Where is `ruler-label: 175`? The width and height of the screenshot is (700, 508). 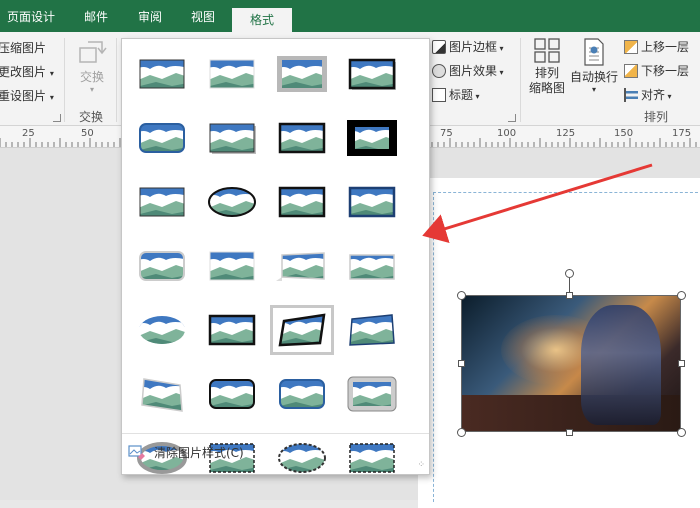 ruler-label: 175 is located at coordinates (682, 133).